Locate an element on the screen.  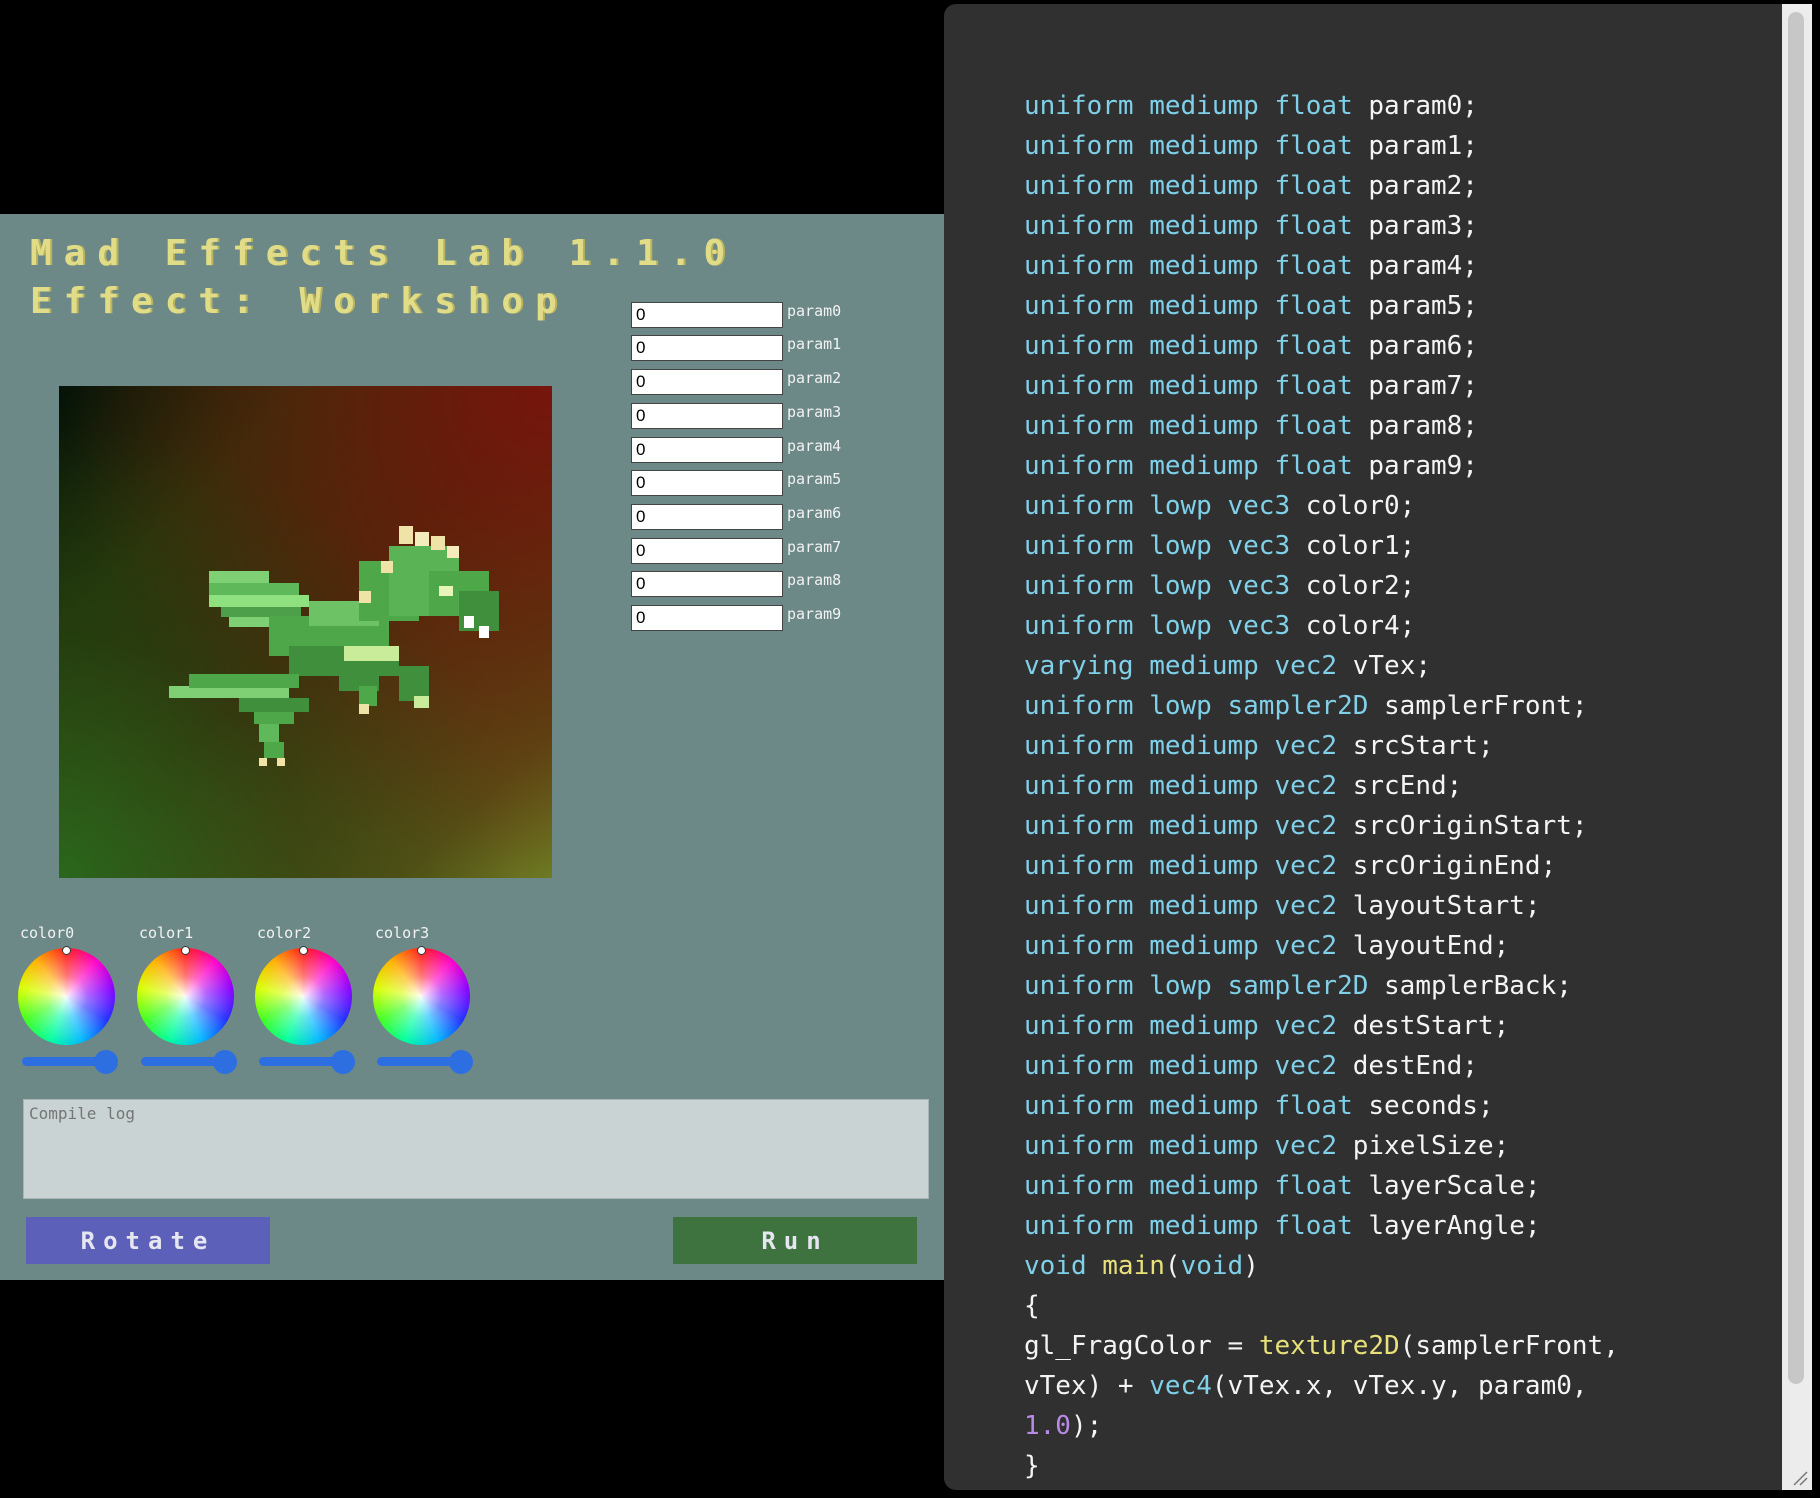
code-line: uniform lowp vec3 color1; is located at coordinates (1321, 546).